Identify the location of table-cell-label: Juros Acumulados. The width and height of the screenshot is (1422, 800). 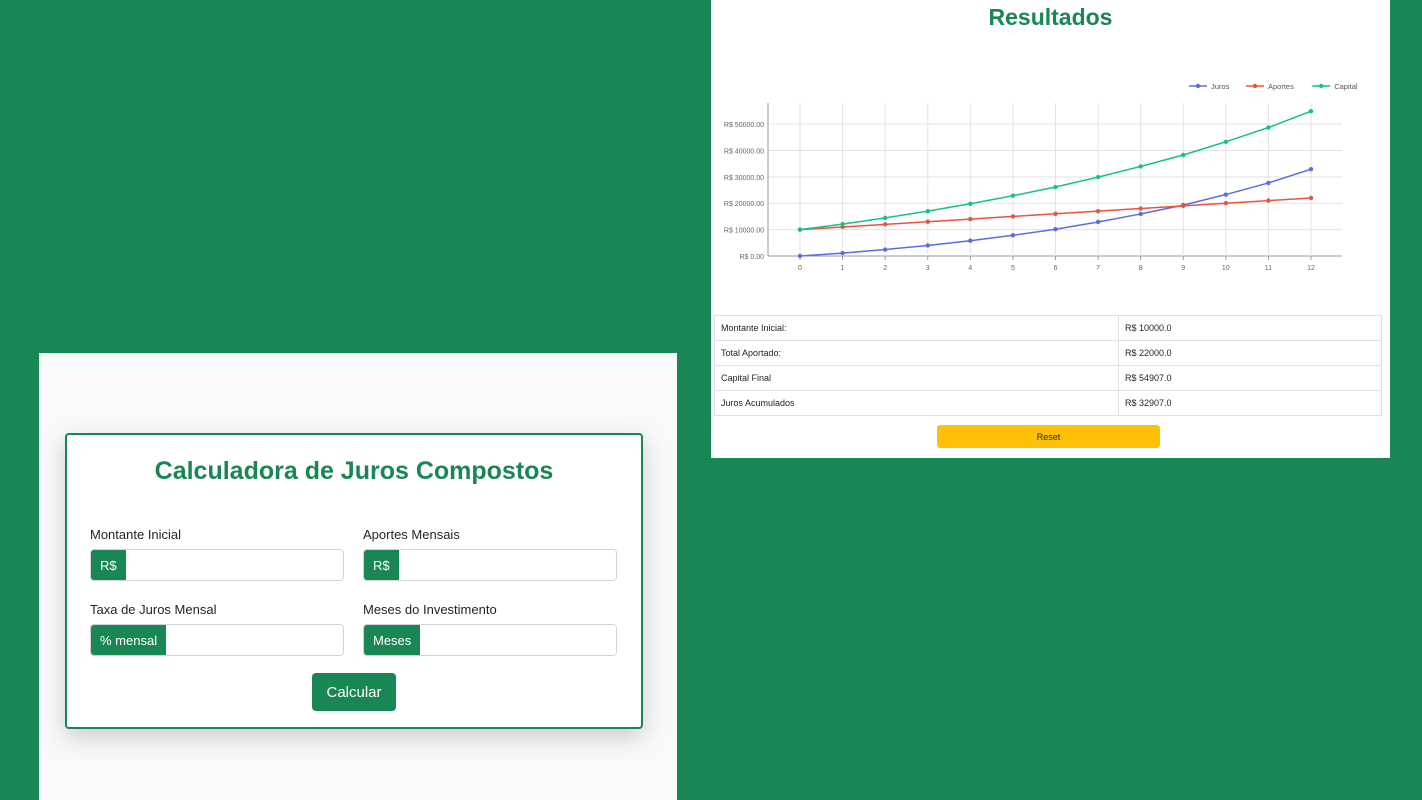
(916, 403).